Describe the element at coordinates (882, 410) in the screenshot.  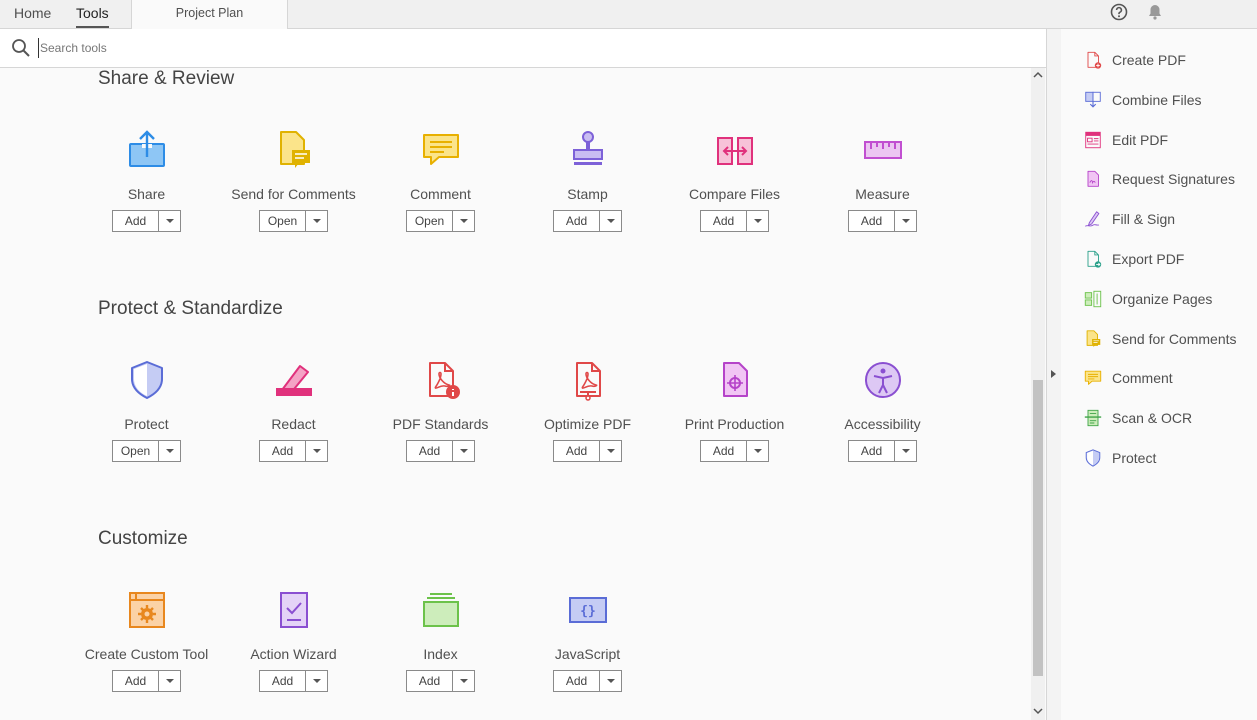
I see `tool-card: Accessibility Add` at that location.